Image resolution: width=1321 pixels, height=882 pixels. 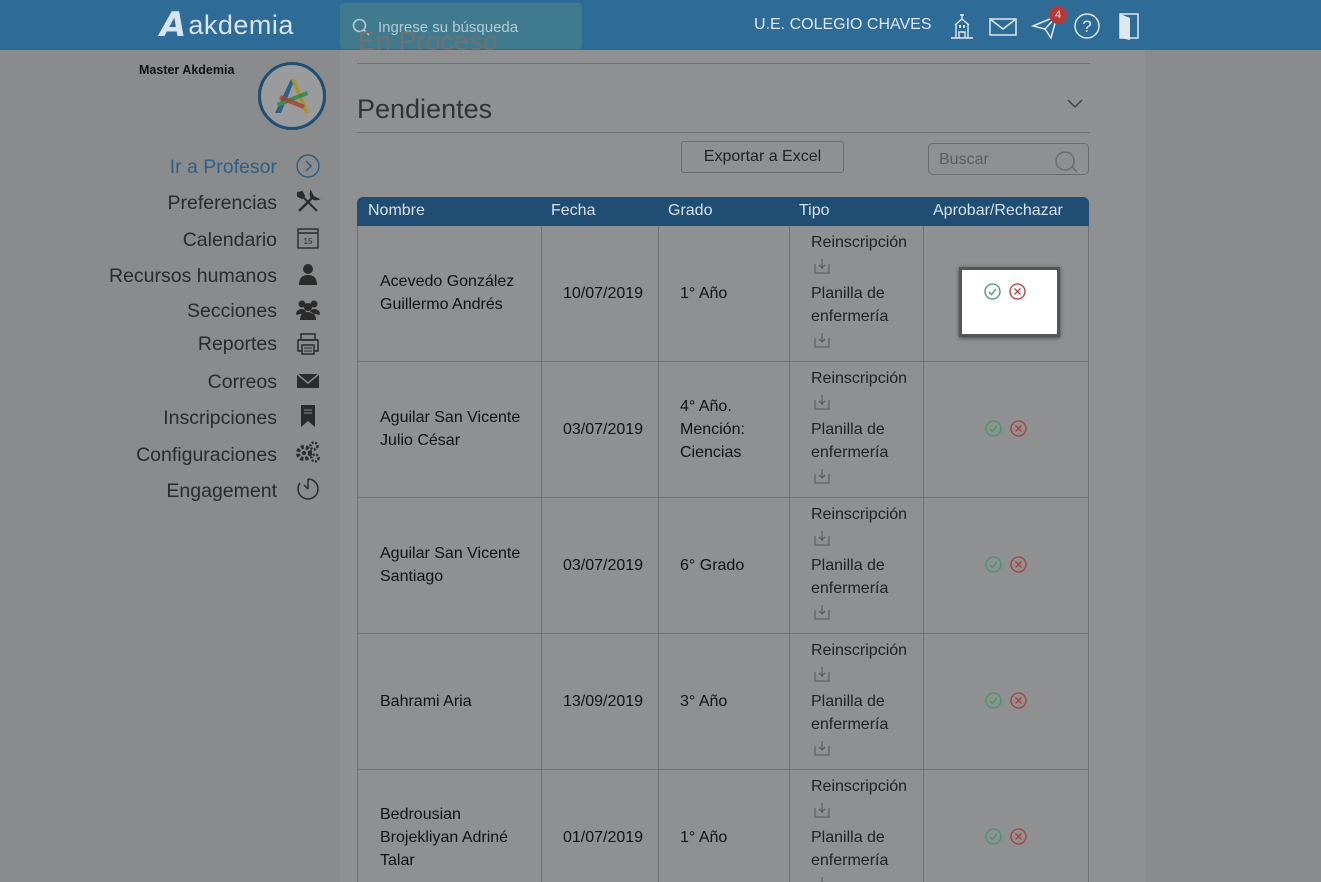 I want to click on logout-icon, so click(x=1129, y=26).